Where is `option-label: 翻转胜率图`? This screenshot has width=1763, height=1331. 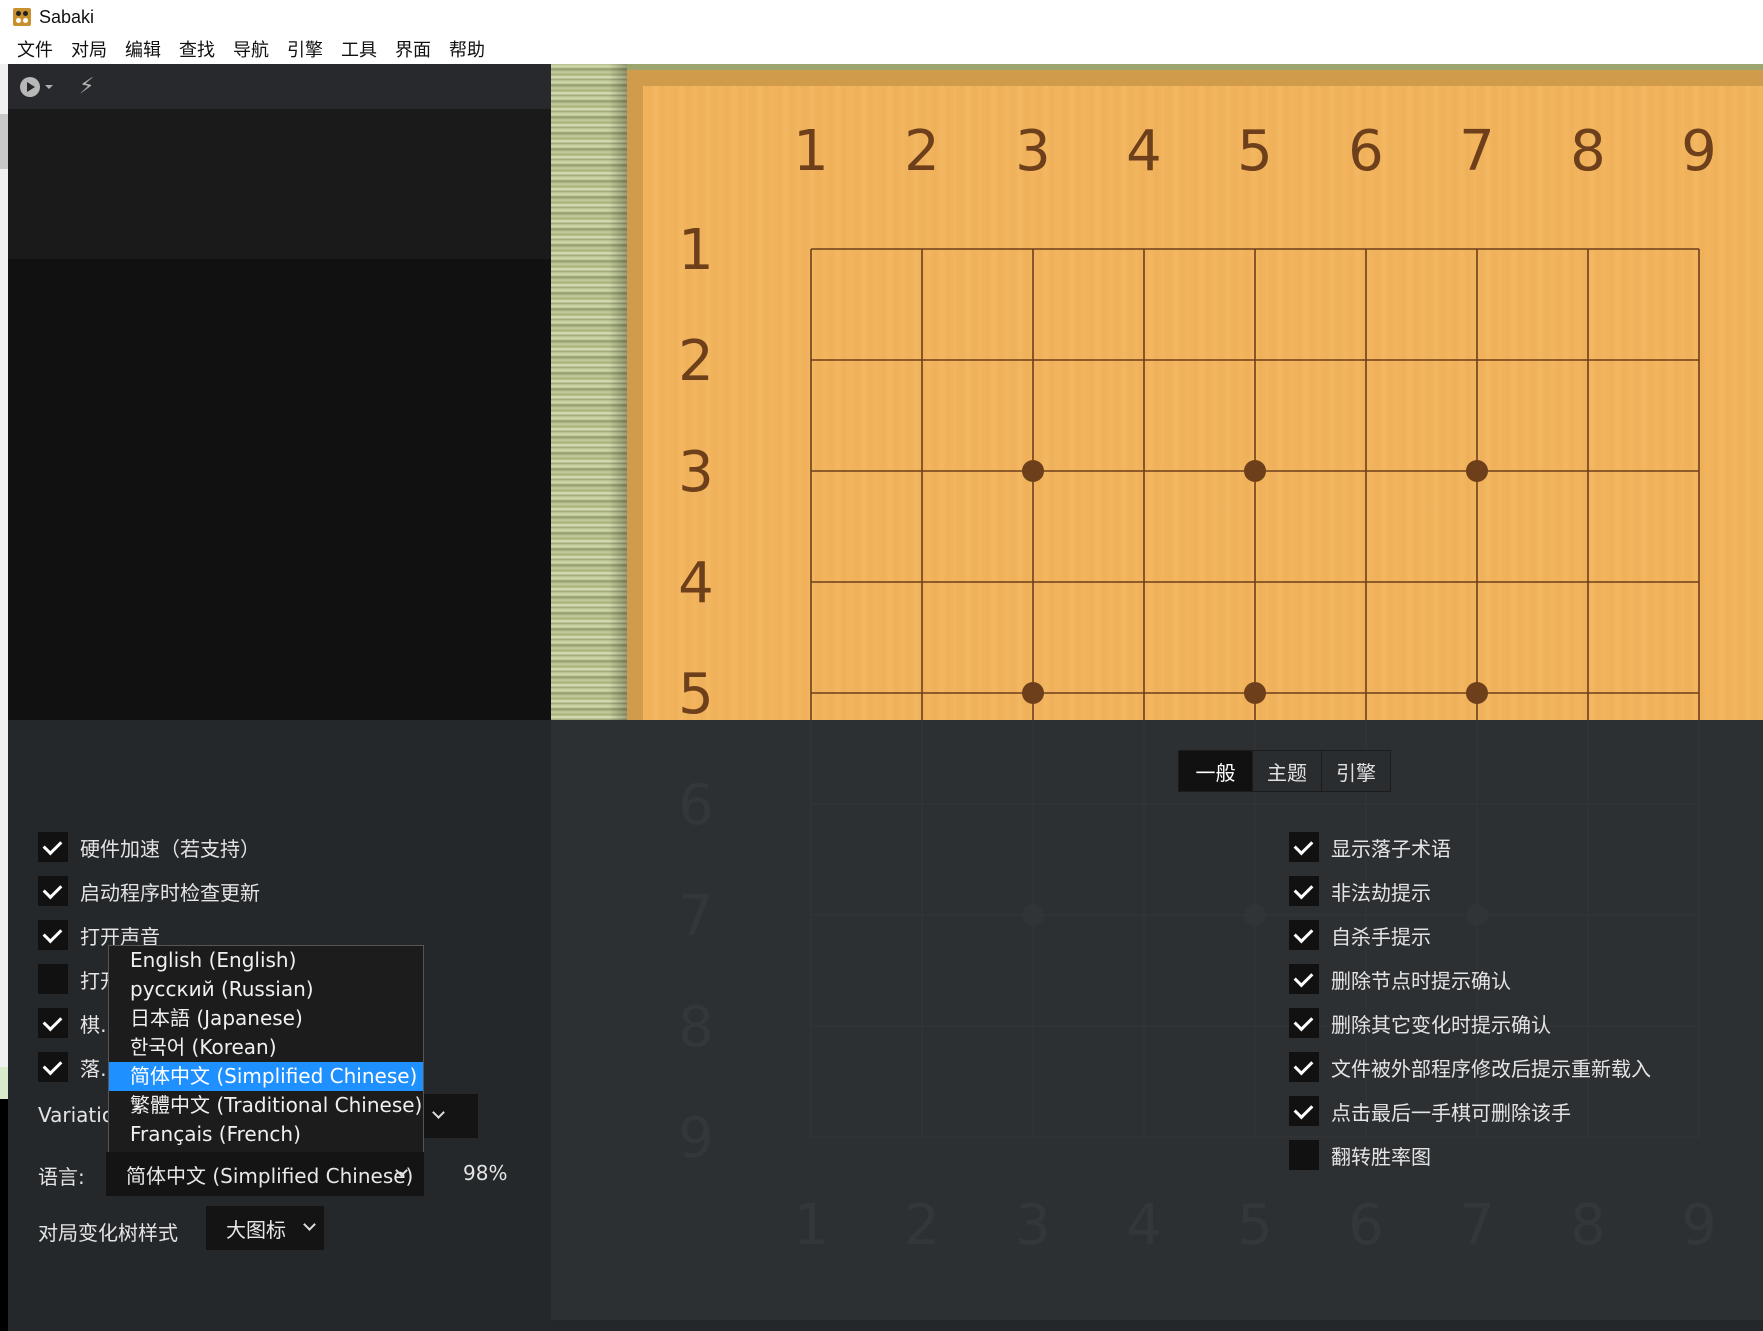
option-label: 翻转胜率图 is located at coordinates (1381, 1156).